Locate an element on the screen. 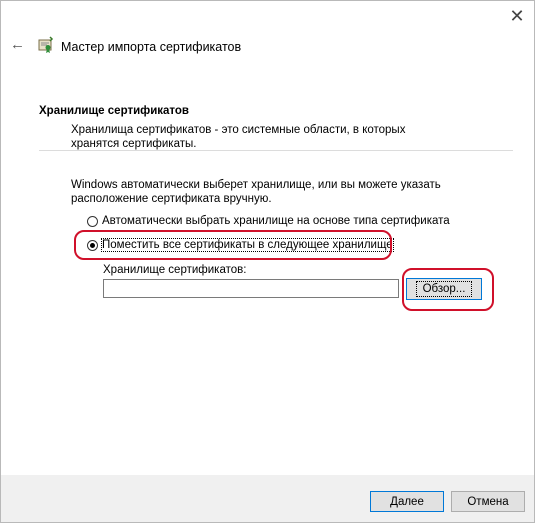 The height and width of the screenshot is (523, 535). next-button: Далее is located at coordinates (407, 501).